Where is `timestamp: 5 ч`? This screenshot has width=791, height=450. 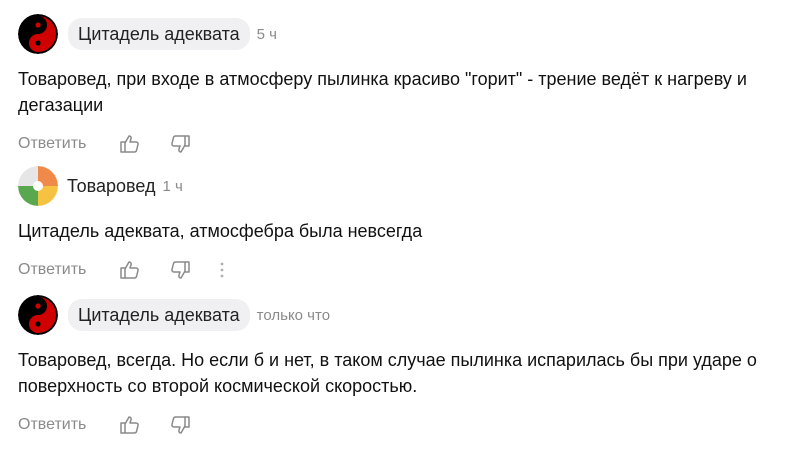
timestamp: 5 ч is located at coordinates (266, 34).